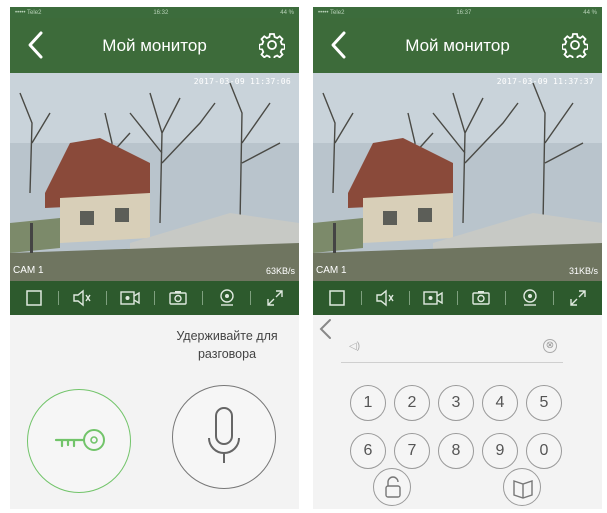  I want to click on key-5: 5, so click(544, 403).